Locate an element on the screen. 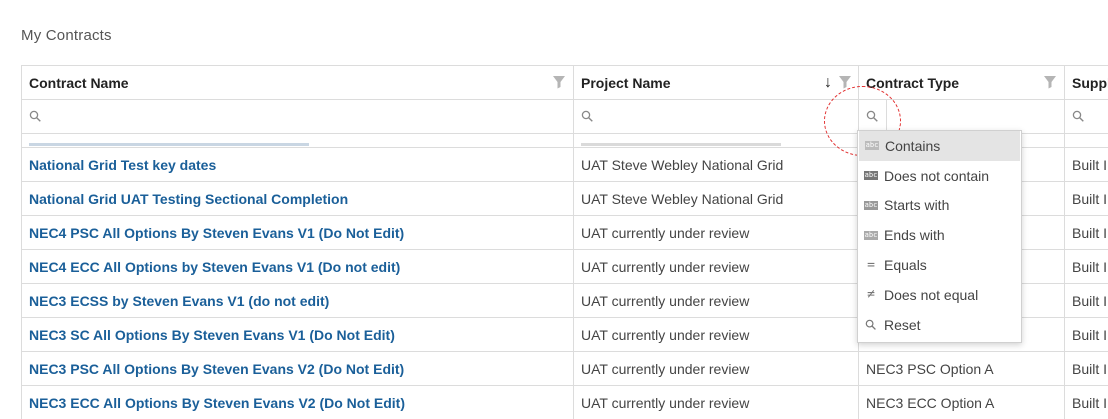 Image resolution: width=1108 pixels, height=419 pixels. menu-item-label: Starts with is located at coordinates (917, 205).